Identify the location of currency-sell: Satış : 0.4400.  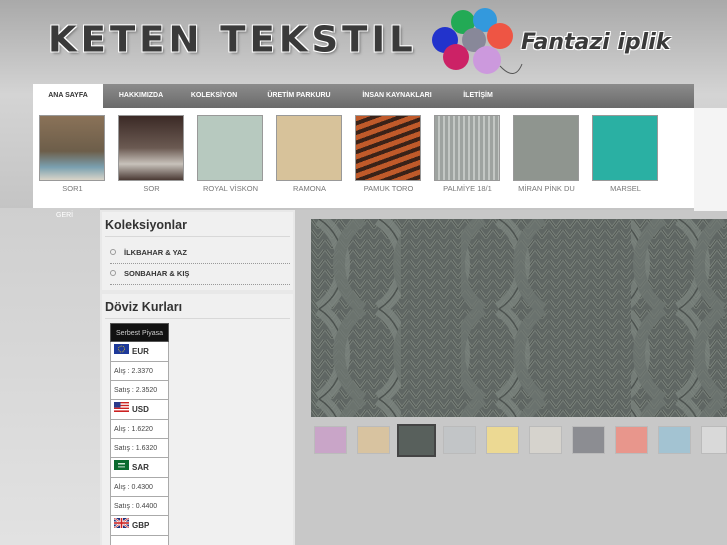
(139, 506).